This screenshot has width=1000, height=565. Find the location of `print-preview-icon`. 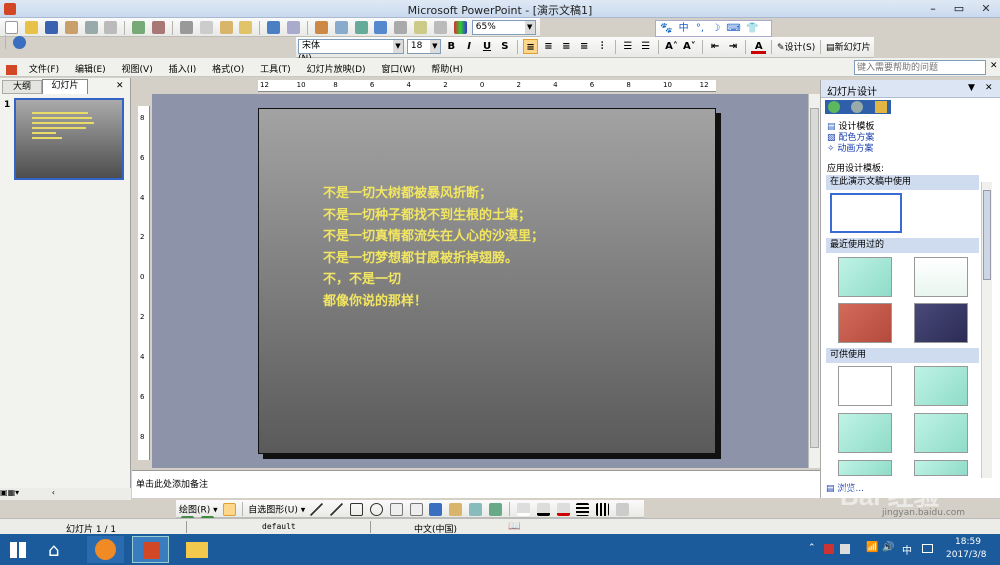

print-preview-icon is located at coordinates (111, 27).